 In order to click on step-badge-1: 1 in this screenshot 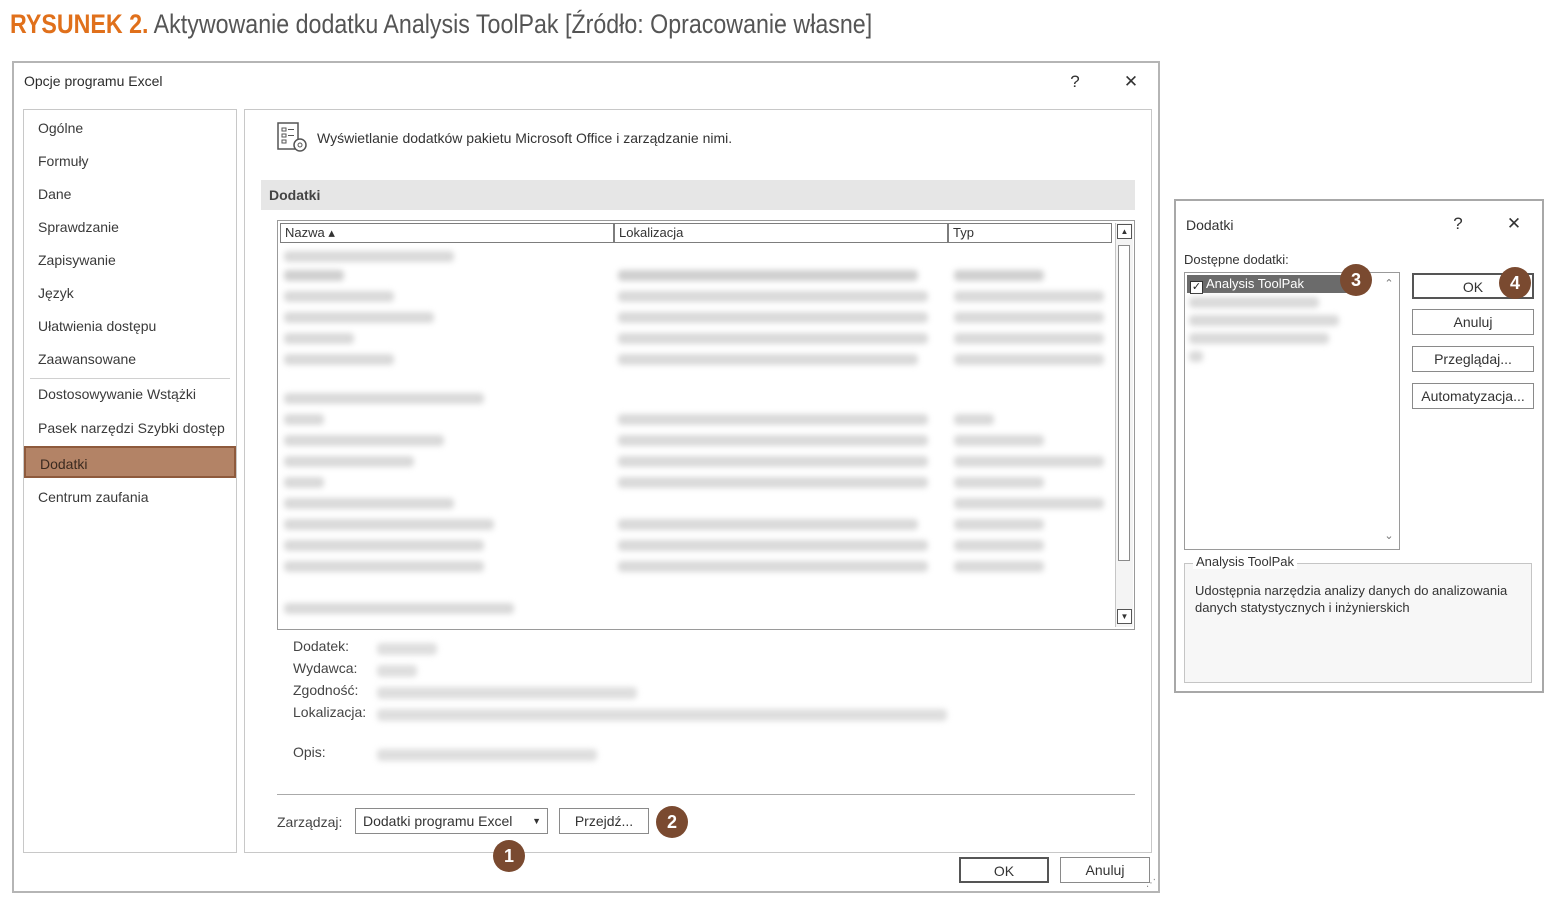, I will do `click(509, 856)`.